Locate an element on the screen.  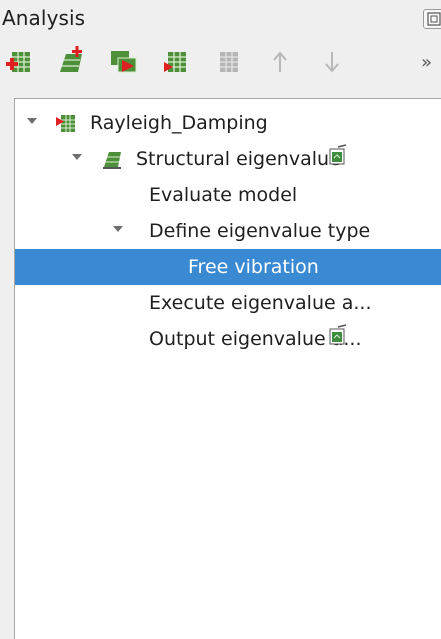
run-command-icon is located at coordinates (175, 62).